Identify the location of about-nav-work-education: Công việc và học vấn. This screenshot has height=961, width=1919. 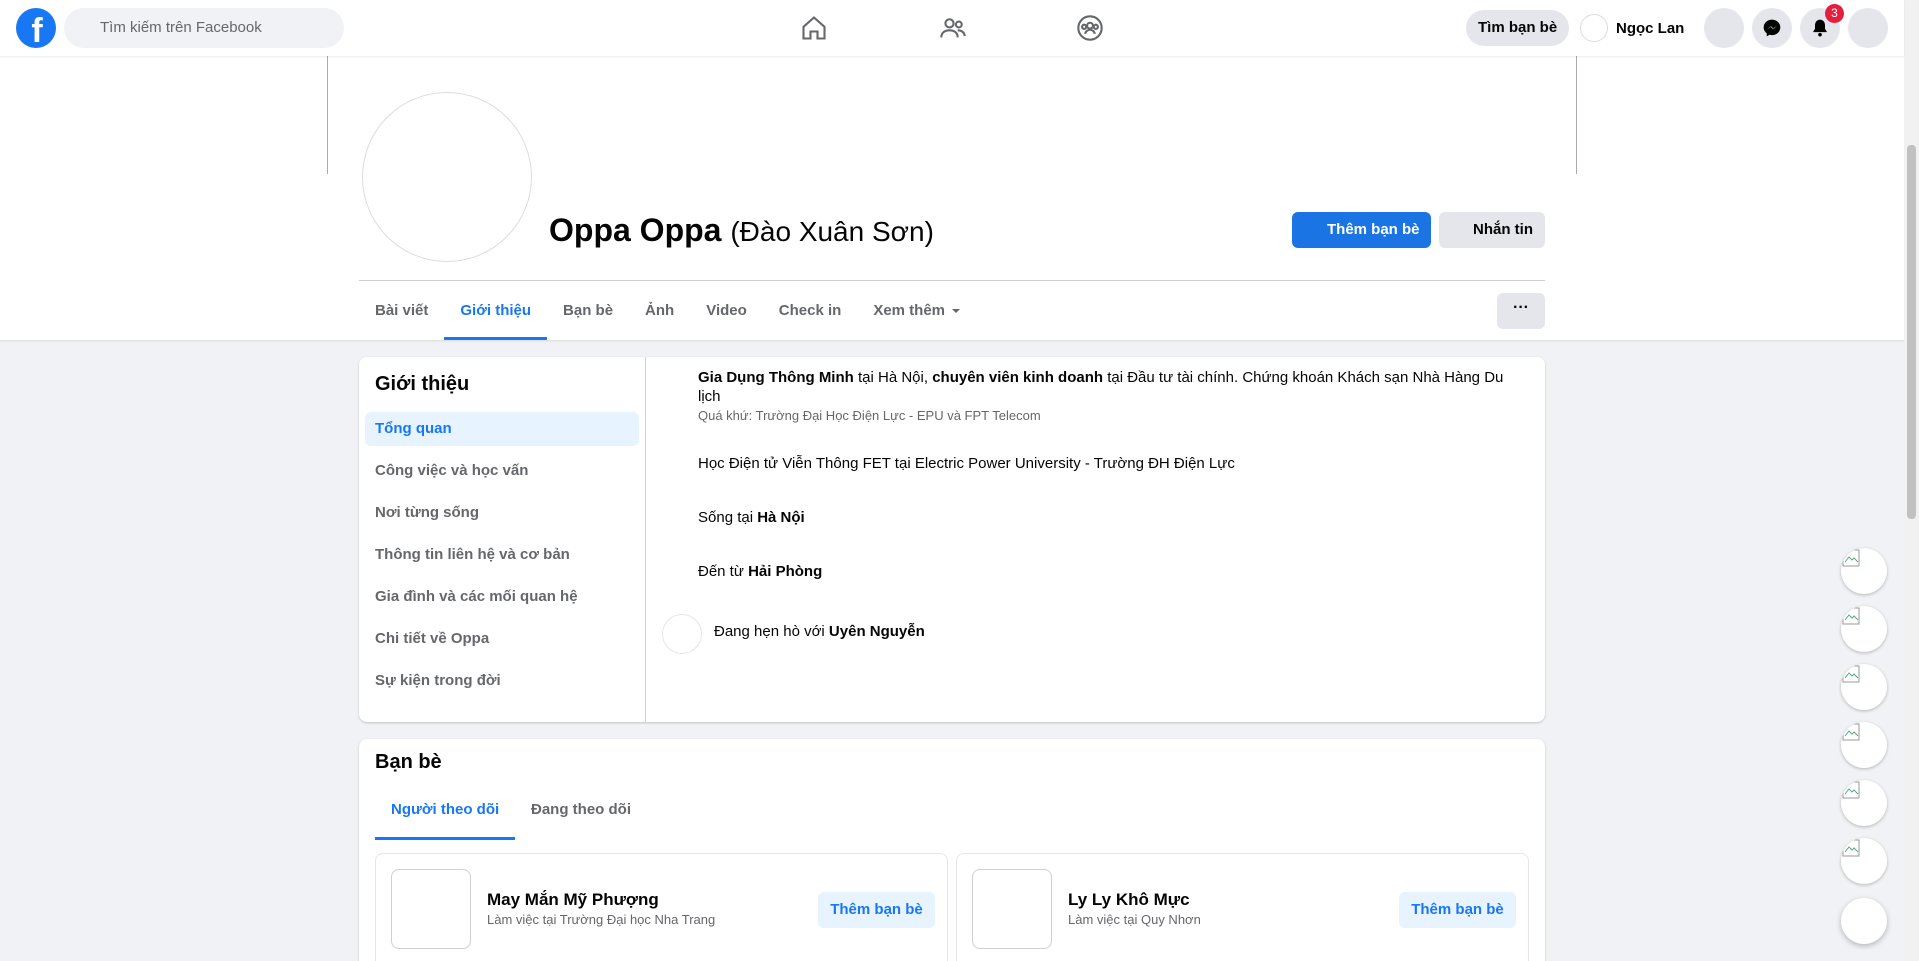
(502, 471).